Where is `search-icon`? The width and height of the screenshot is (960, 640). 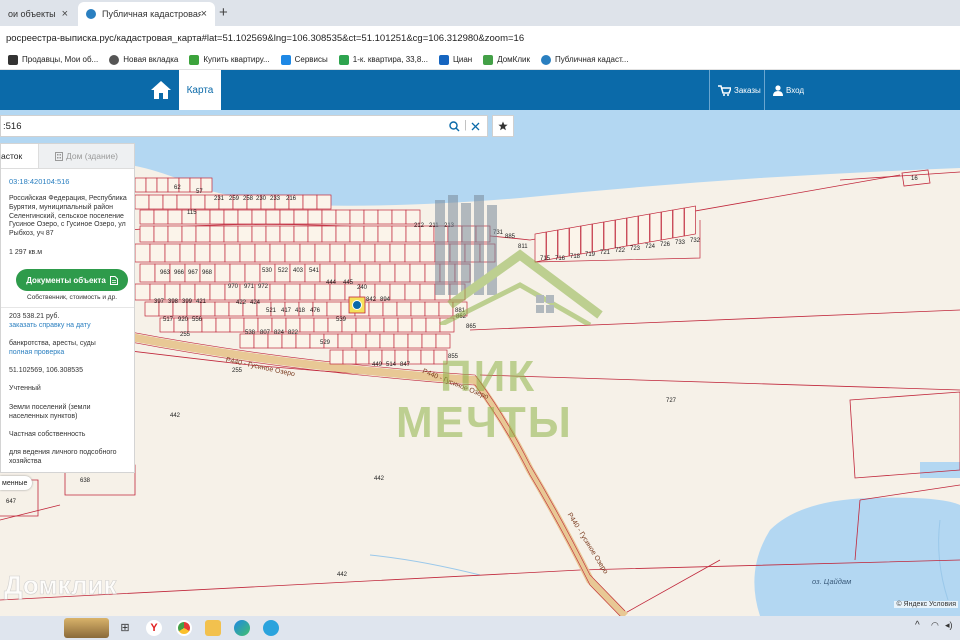 search-icon is located at coordinates (454, 126).